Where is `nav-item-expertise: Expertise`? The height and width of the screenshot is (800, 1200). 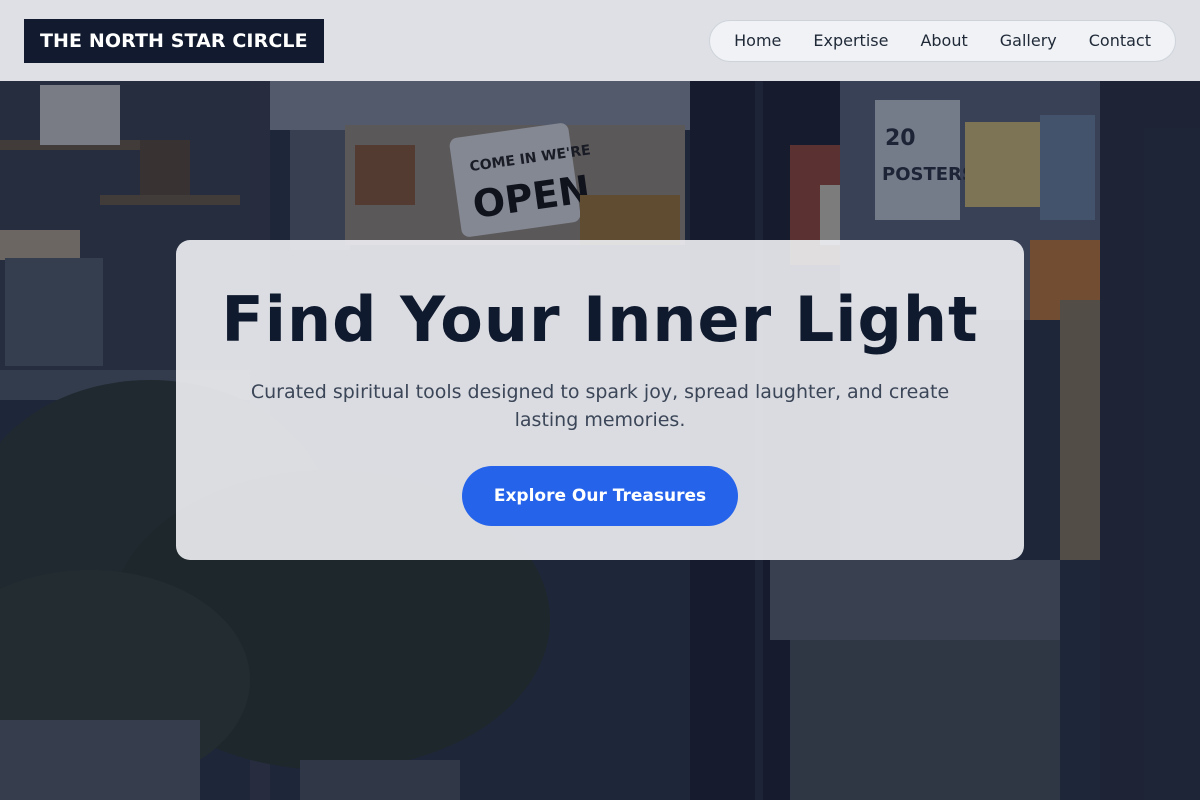
nav-item-expertise: Expertise is located at coordinates (850, 41).